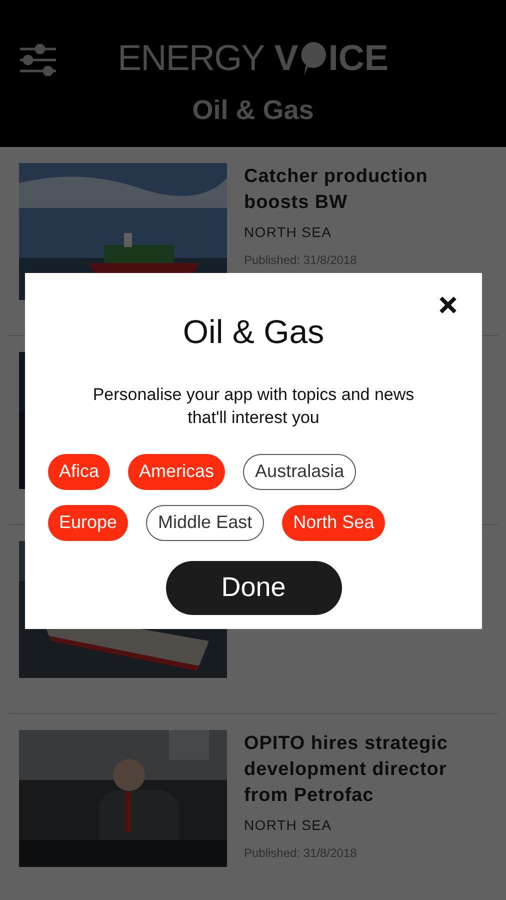  I want to click on logo-text: ENERGY, so click(191, 58).